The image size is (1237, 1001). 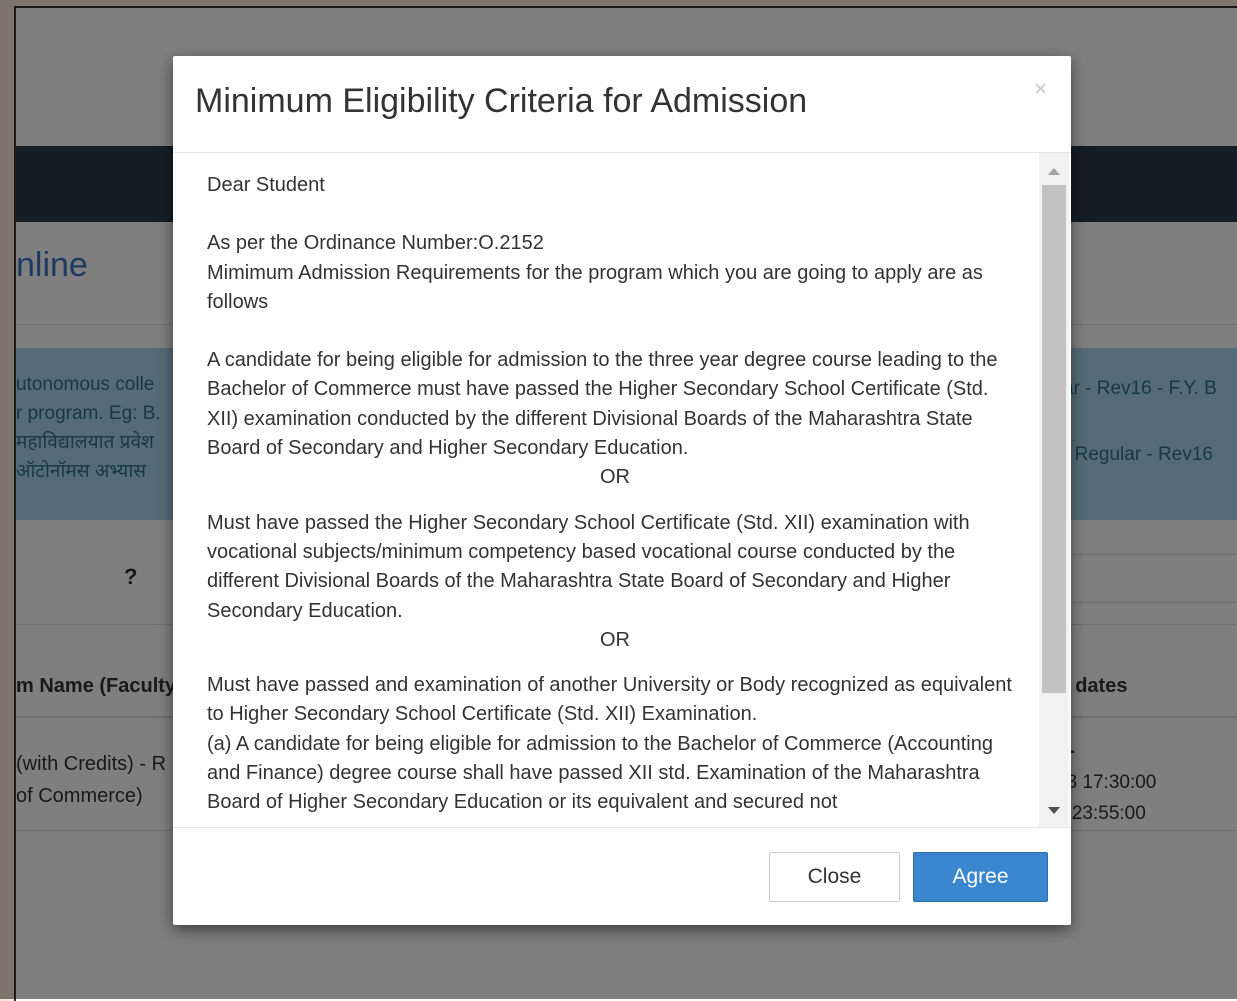 I want to click on scrollbar-thumb, so click(x=1054, y=439).